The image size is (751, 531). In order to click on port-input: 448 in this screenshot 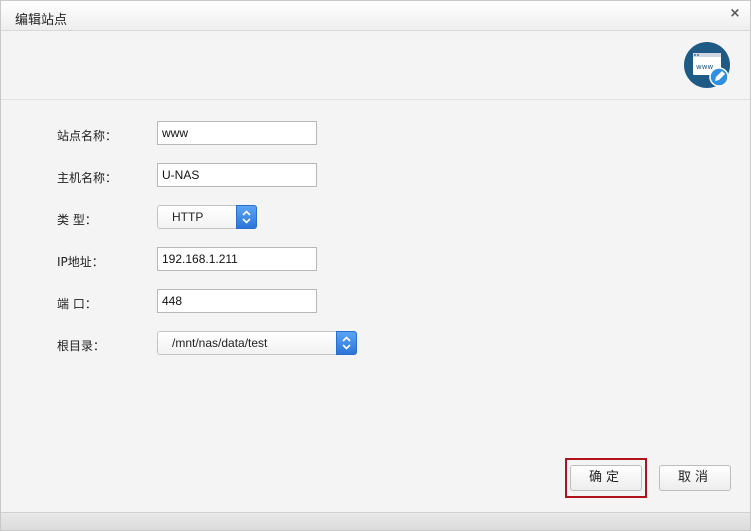, I will do `click(237, 301)`.